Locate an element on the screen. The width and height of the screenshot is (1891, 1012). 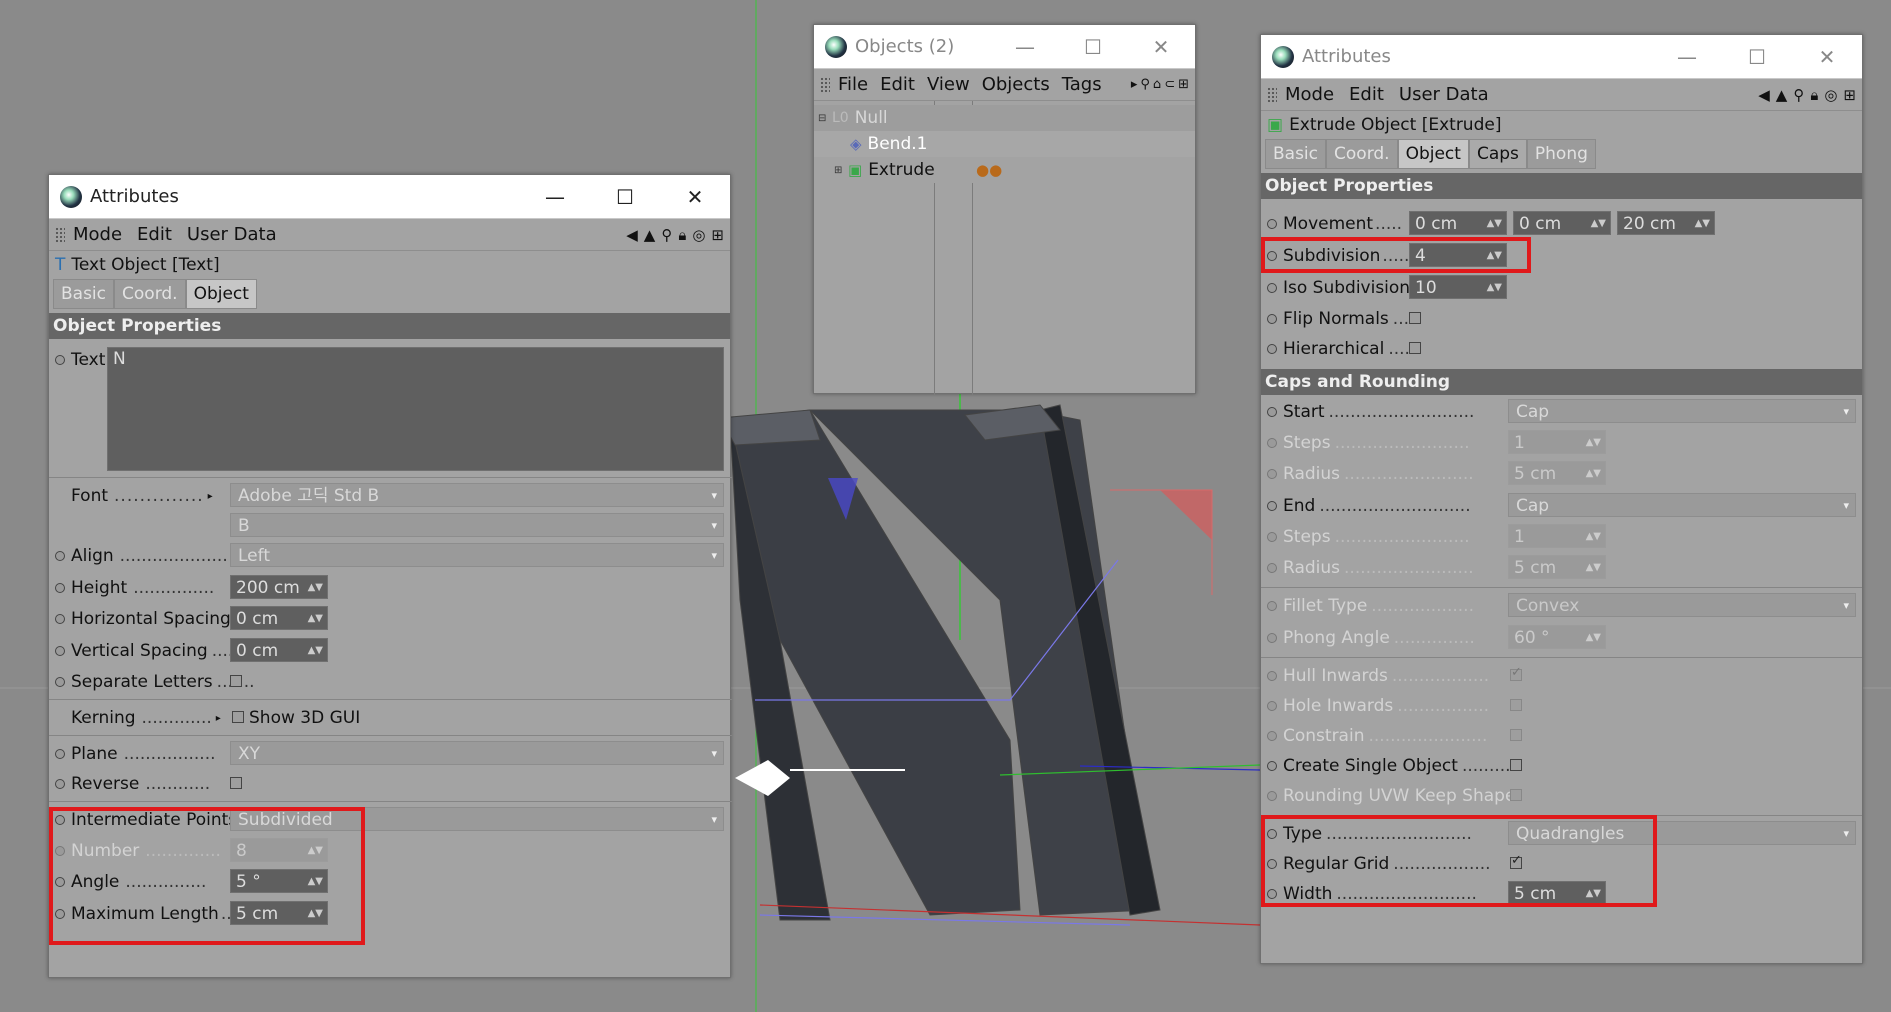
menu-tags: Tags is located at coordinates (1082, 84).